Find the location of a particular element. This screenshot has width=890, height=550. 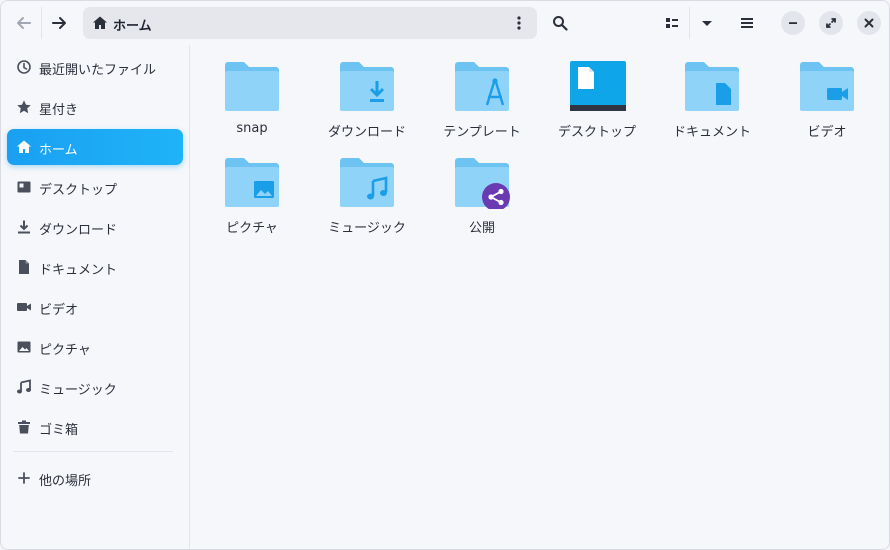

file-name: ダウンロード is located at coordinates (366, 132).